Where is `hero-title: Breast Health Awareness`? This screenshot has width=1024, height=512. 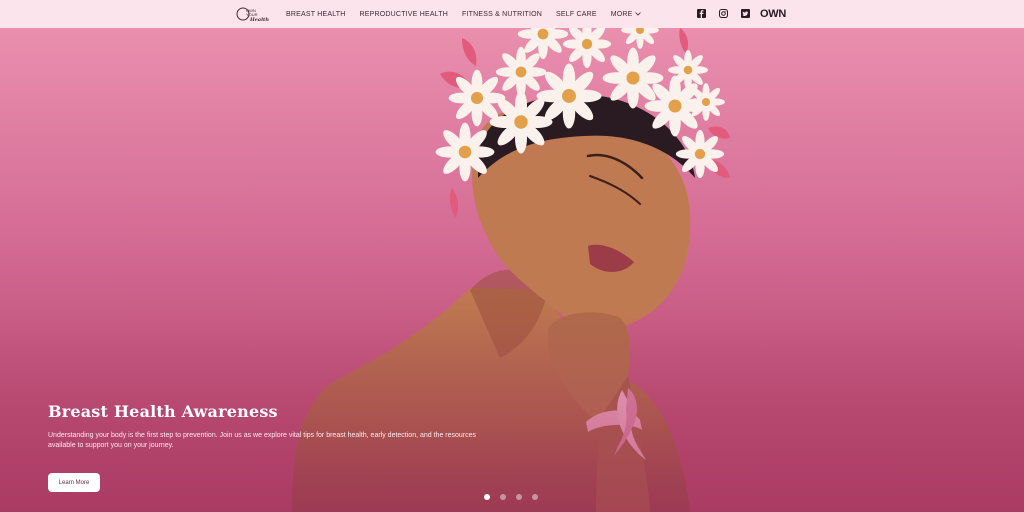
hero-title: Breast Health Awareness is located at coordinates (163, 411).